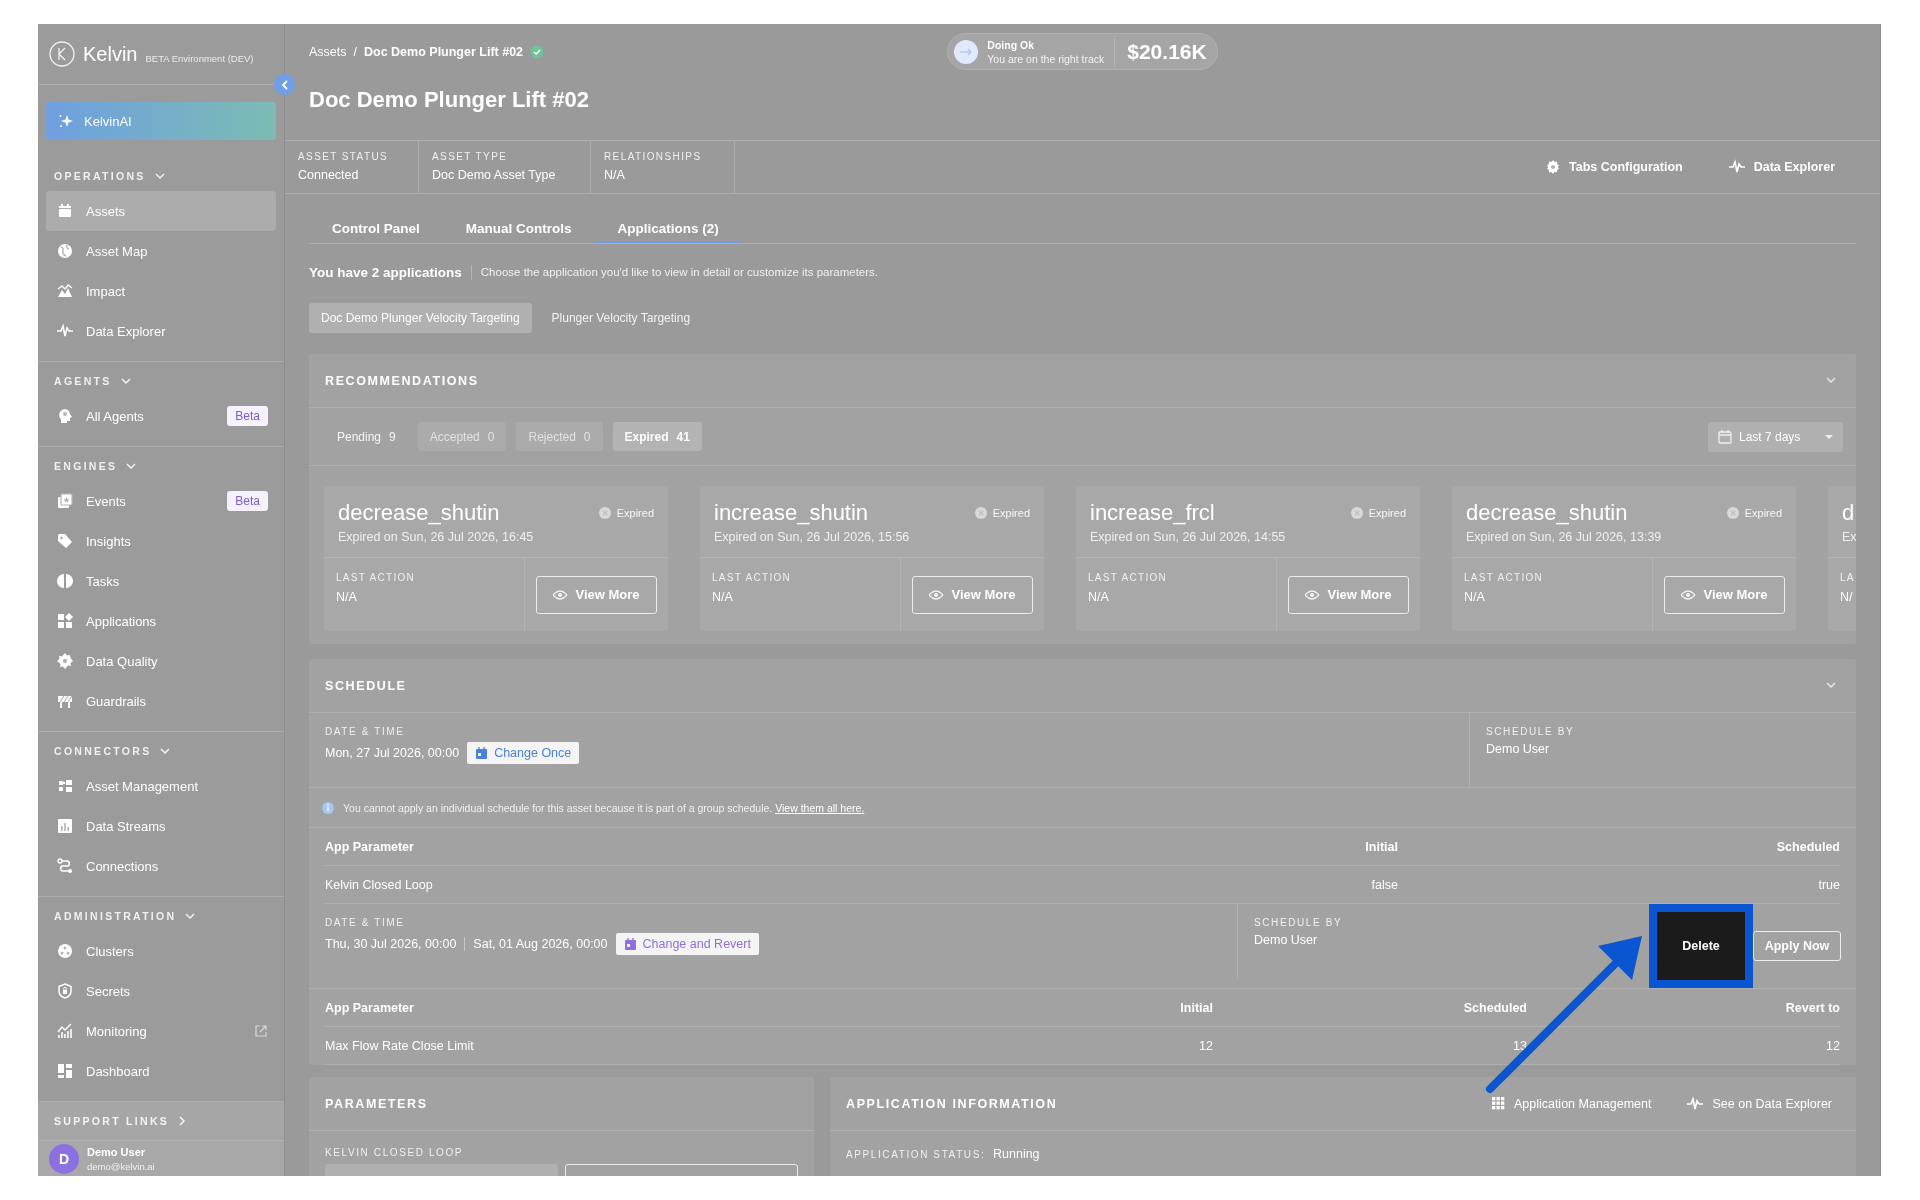 Image resolution: width=1920 pixels, height=1200 pixels. What do you see at coordinates (328, 51) in the screenshot?
I see `breadcrumb-link: Assets` at bounding box center [328, 51].